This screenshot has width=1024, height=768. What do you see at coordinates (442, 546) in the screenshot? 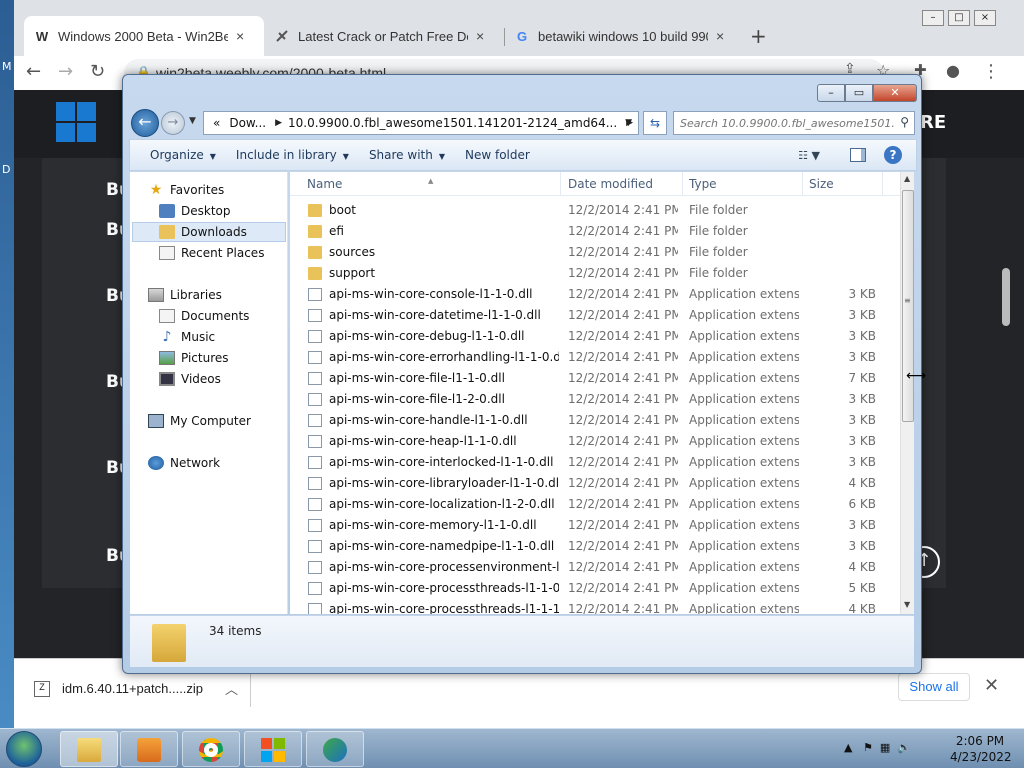
I see `file-name: api-ms-win-core-namedpipe-l1-1-0.dll` at bounding box center [442, 546].